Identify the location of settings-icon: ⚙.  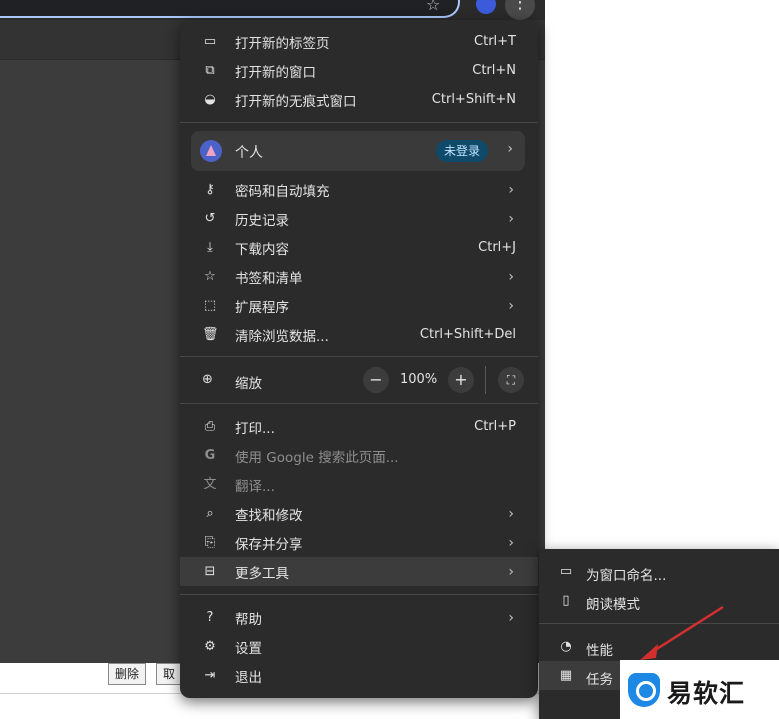
(210, 646).